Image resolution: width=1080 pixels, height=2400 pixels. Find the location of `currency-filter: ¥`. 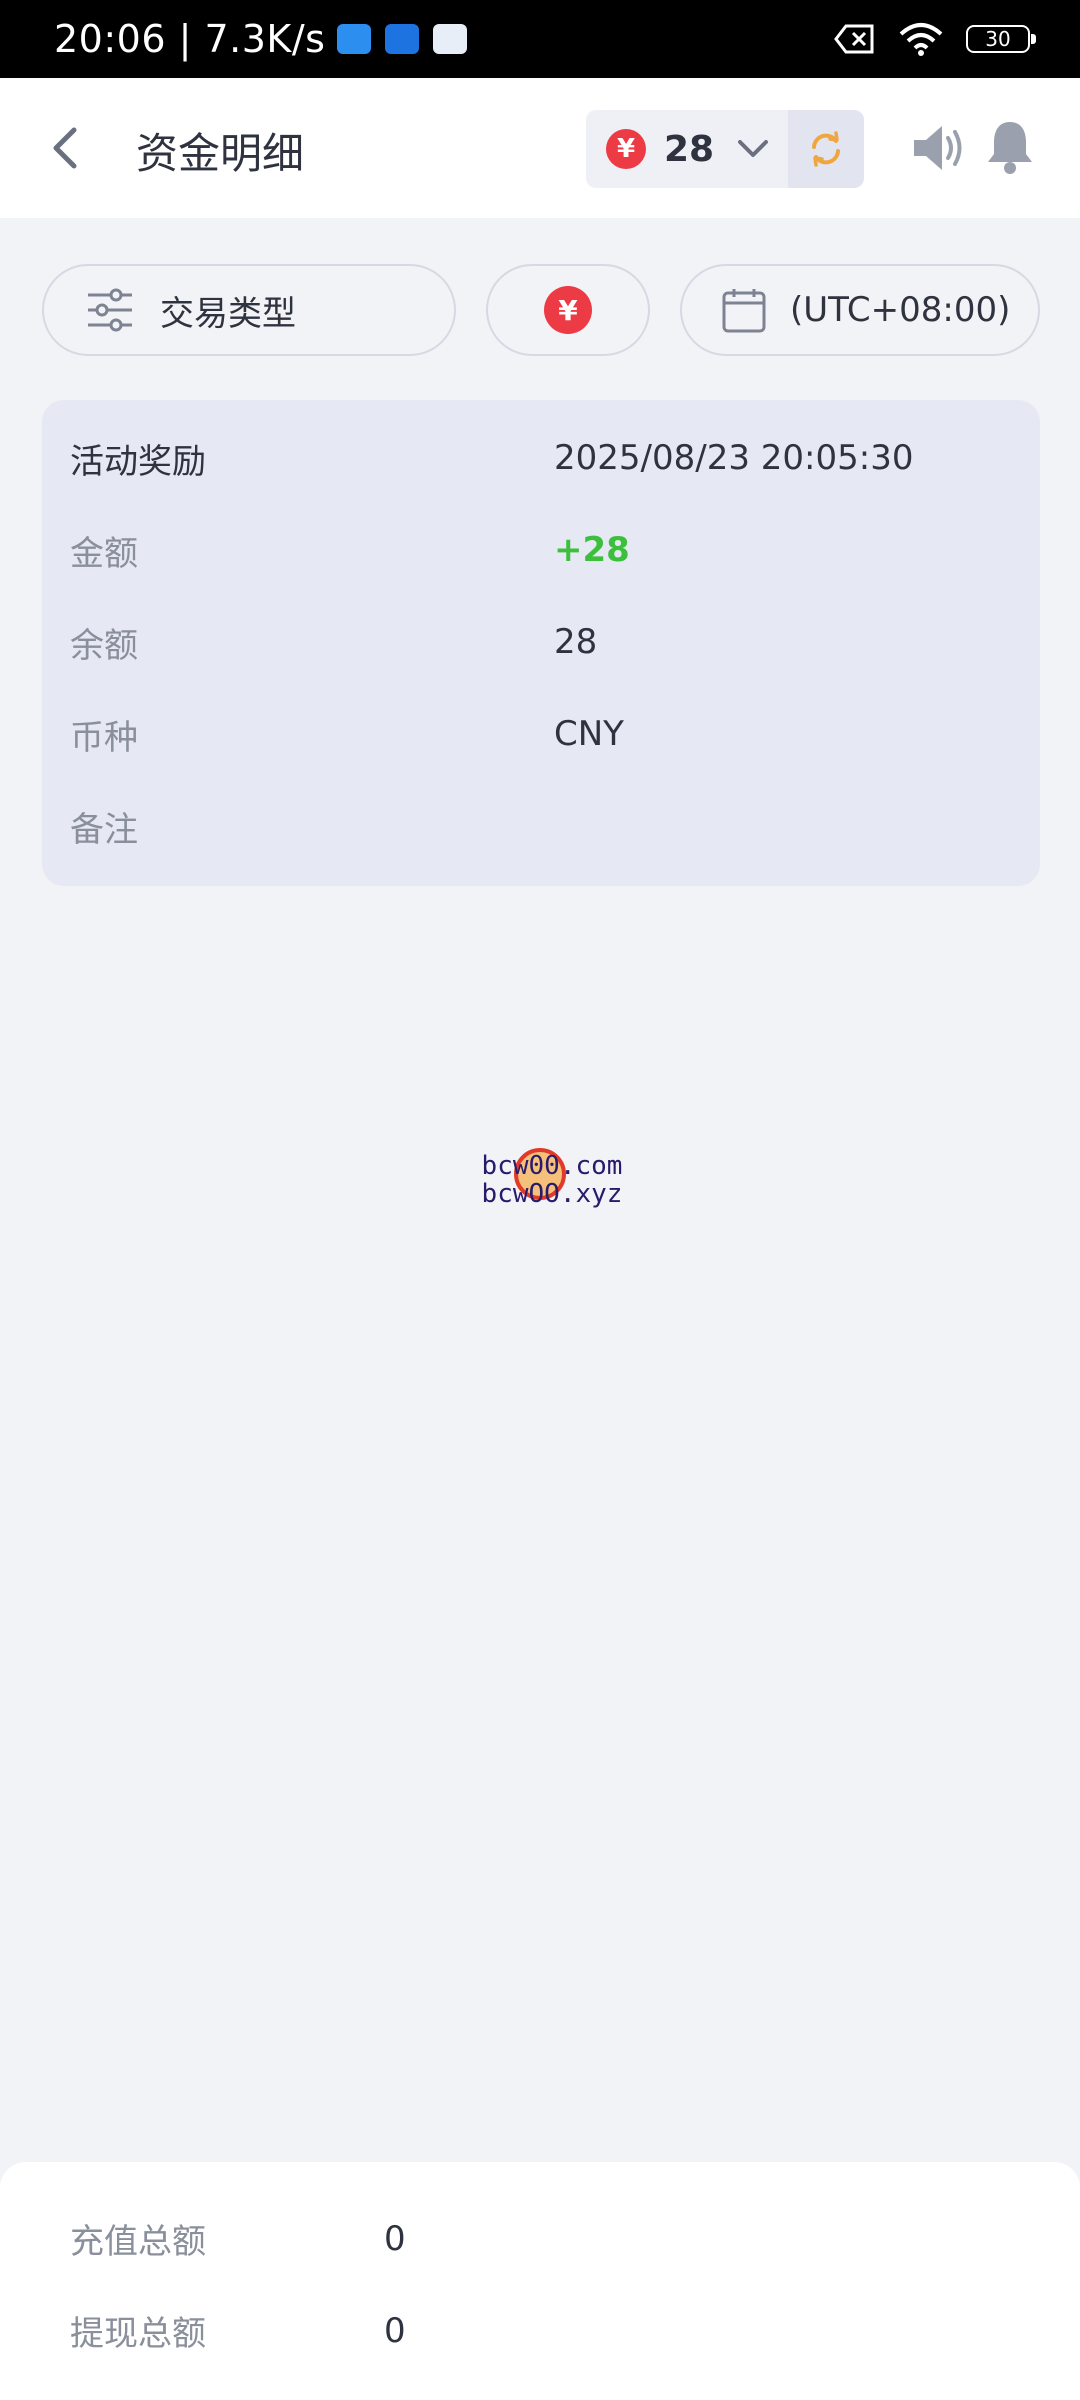

currency-filter: ¥ is located at coordinates (568, 310).